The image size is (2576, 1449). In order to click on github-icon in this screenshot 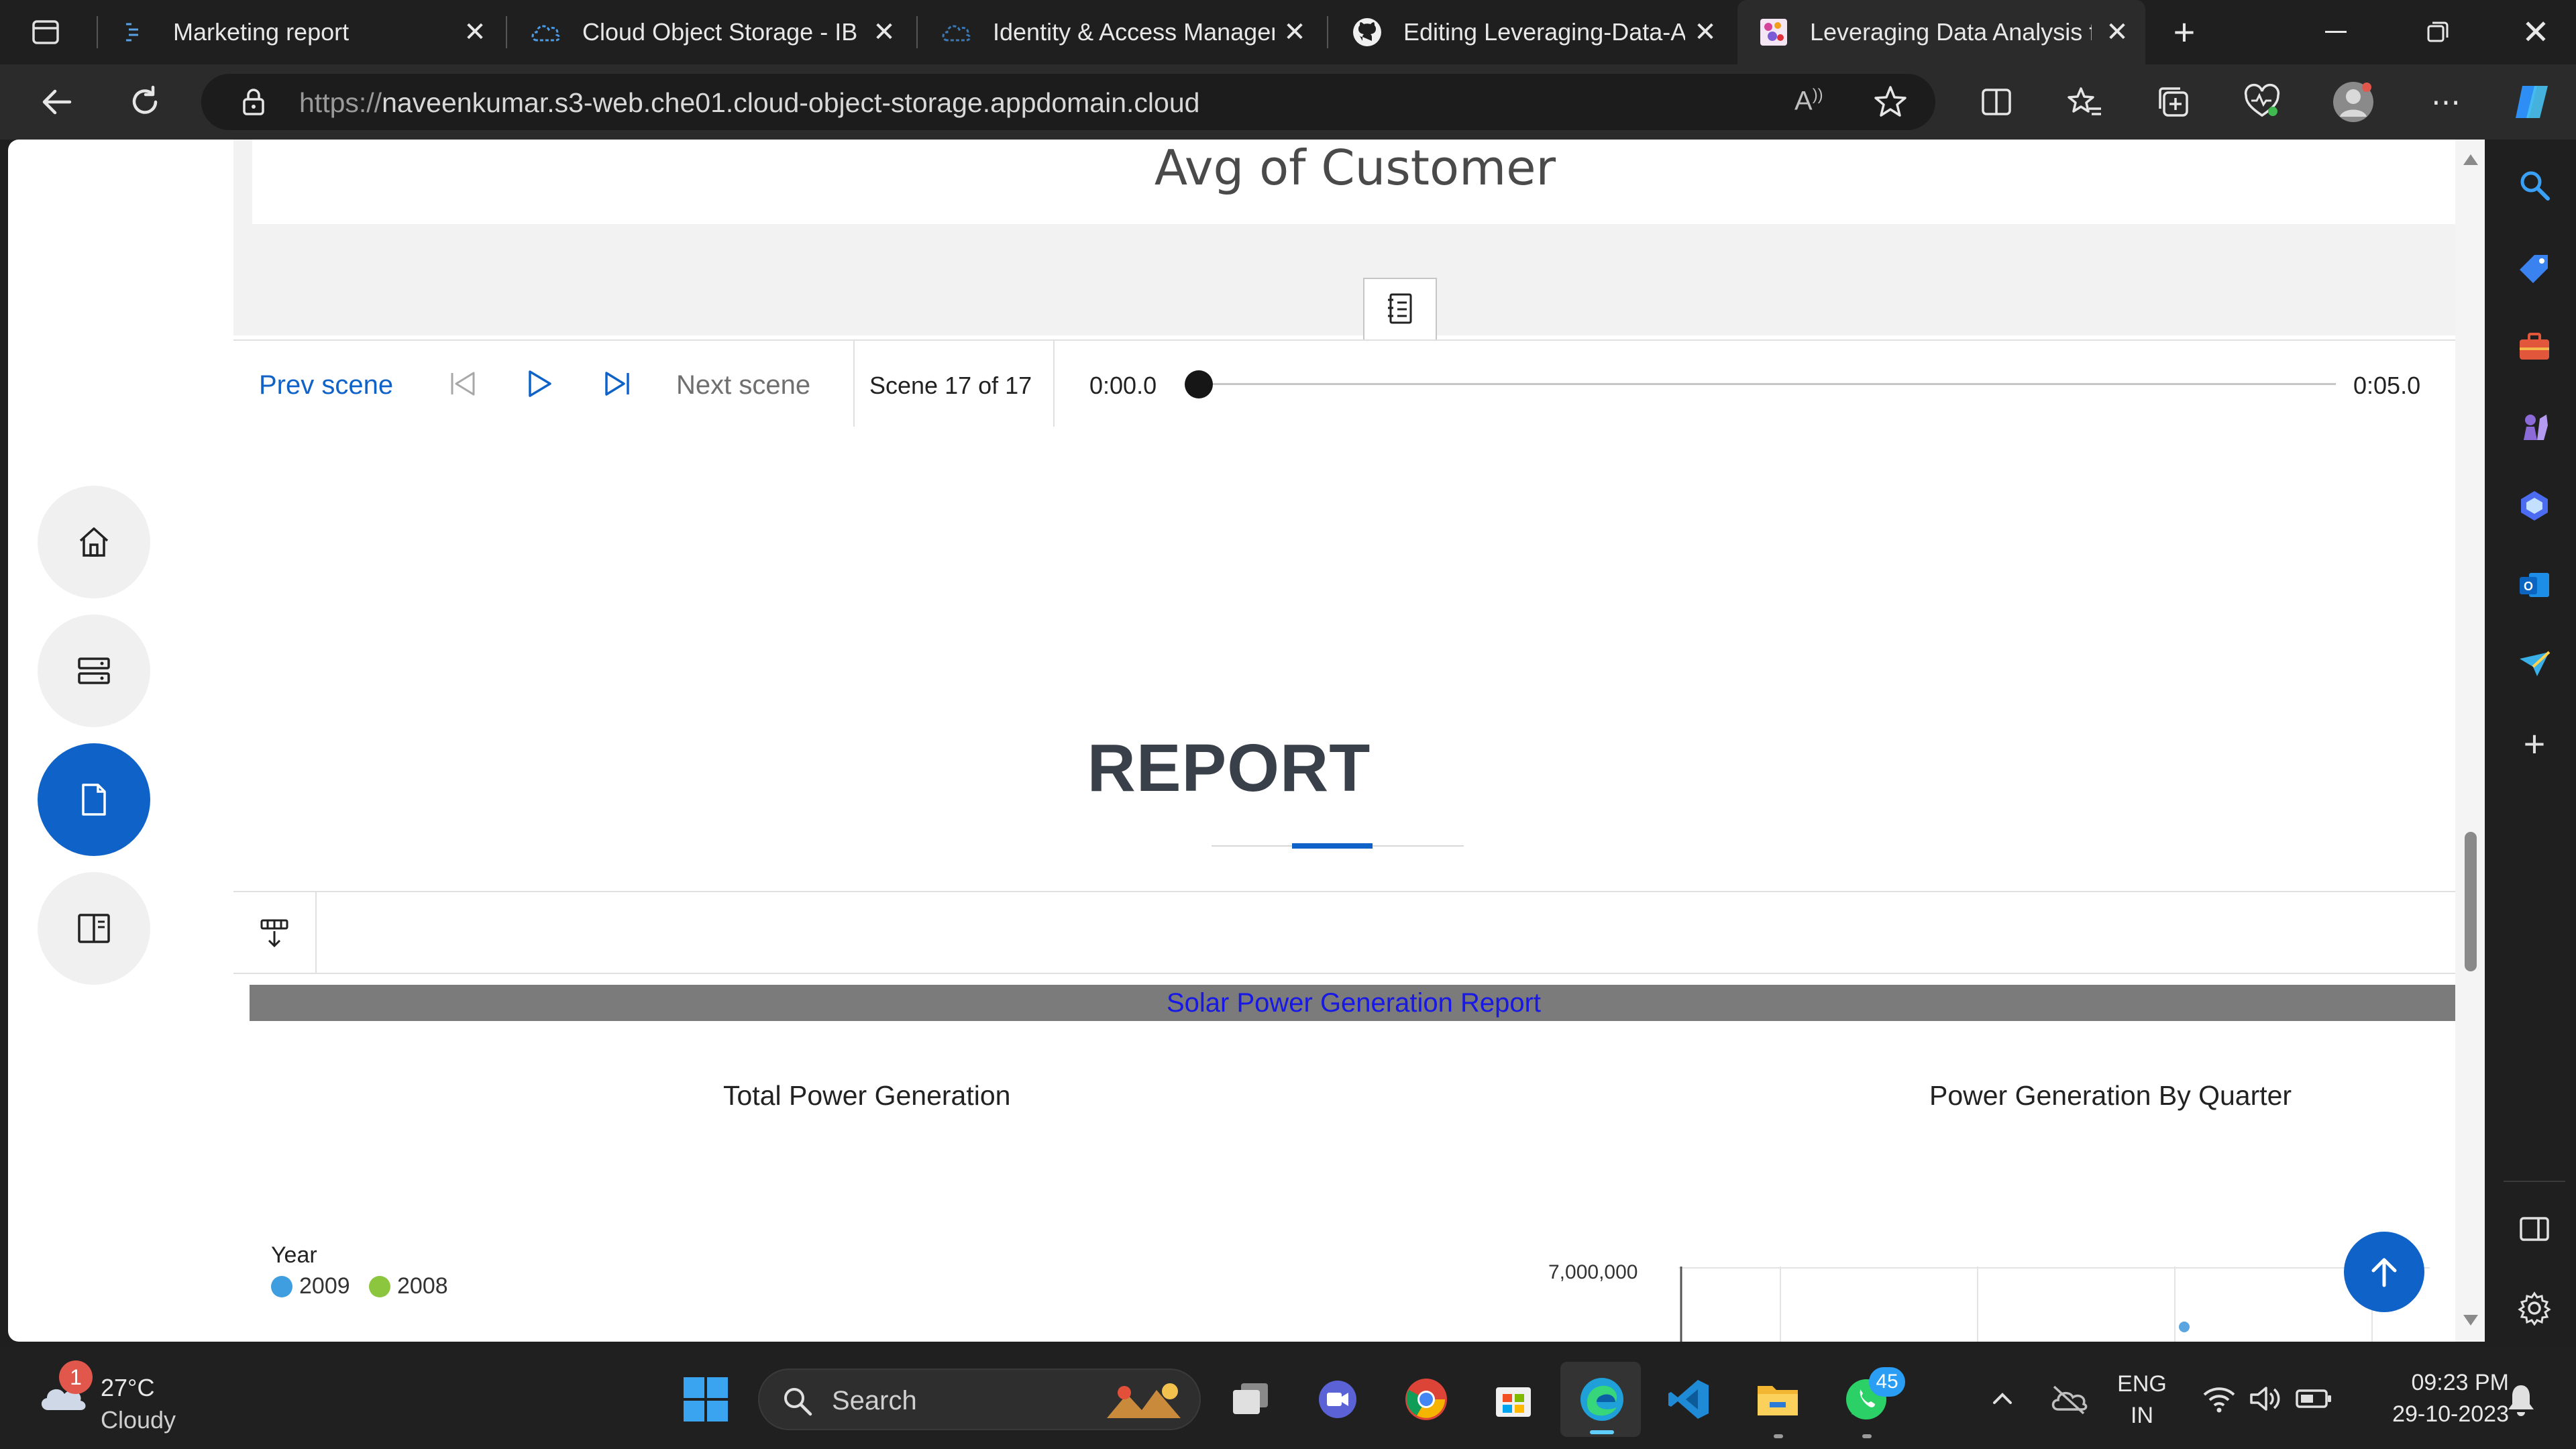, I will do `click(1367, 32)`.